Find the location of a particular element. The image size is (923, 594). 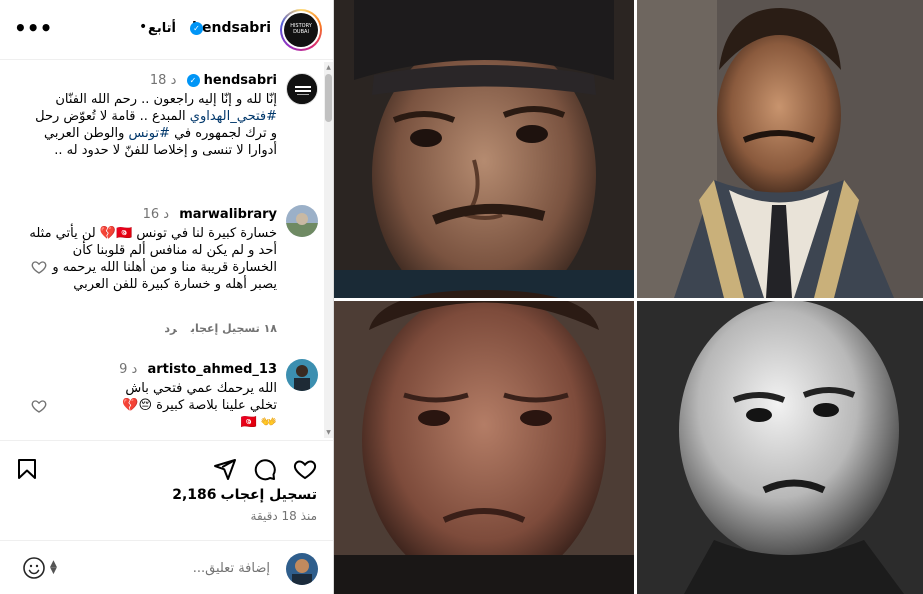

comment-meta: 16 د marwalibrary is located at coordinates (210, 214).